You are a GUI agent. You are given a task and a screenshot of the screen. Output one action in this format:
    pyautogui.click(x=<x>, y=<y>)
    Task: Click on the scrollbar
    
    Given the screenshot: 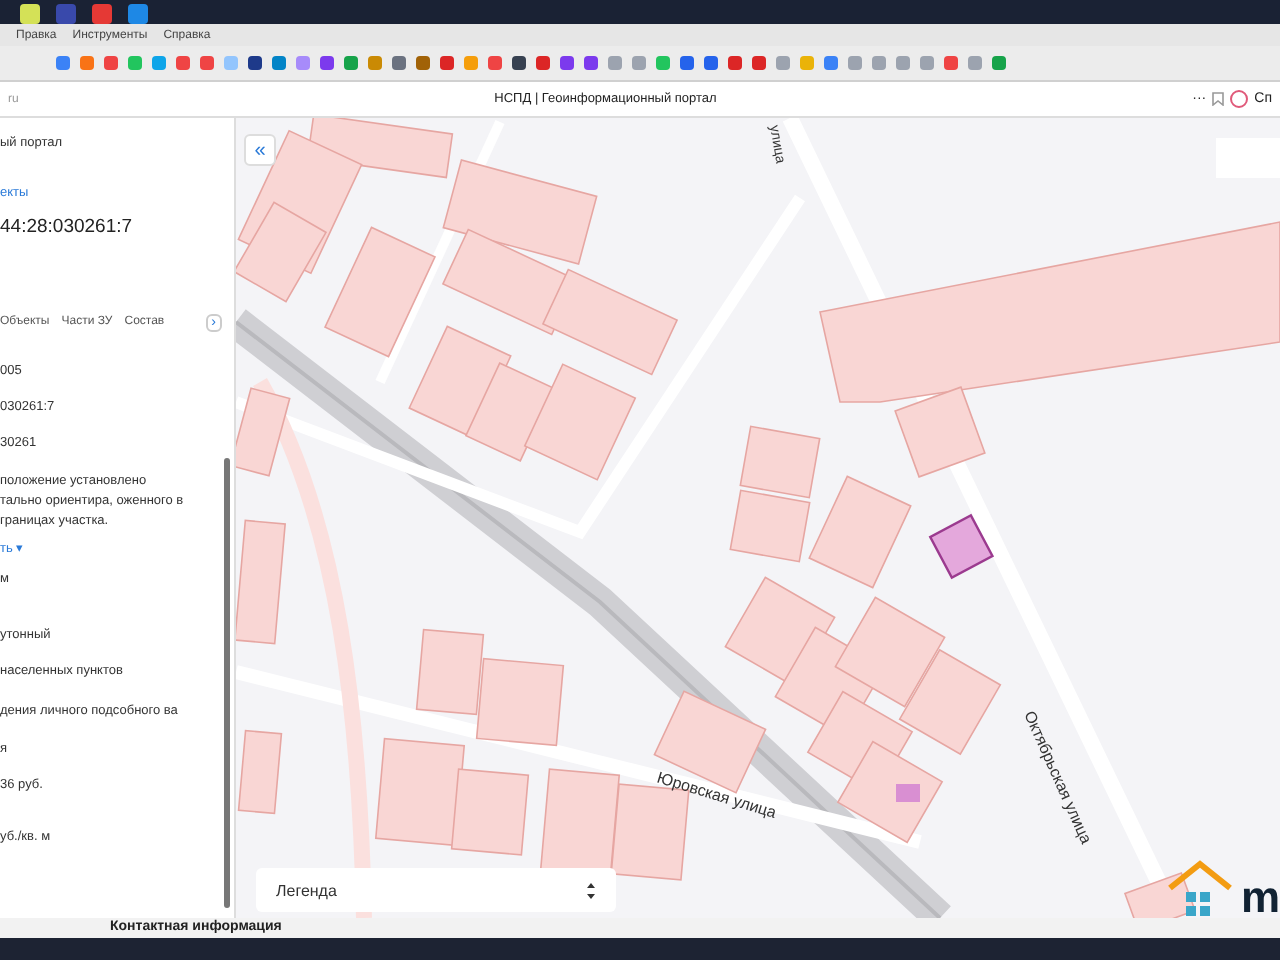 What is the action you would take?
    pyautogui.click(x=227, y=683)
    